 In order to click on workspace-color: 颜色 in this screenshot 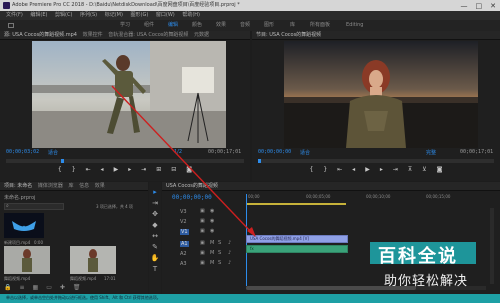, I will do `click(197, 25)`.